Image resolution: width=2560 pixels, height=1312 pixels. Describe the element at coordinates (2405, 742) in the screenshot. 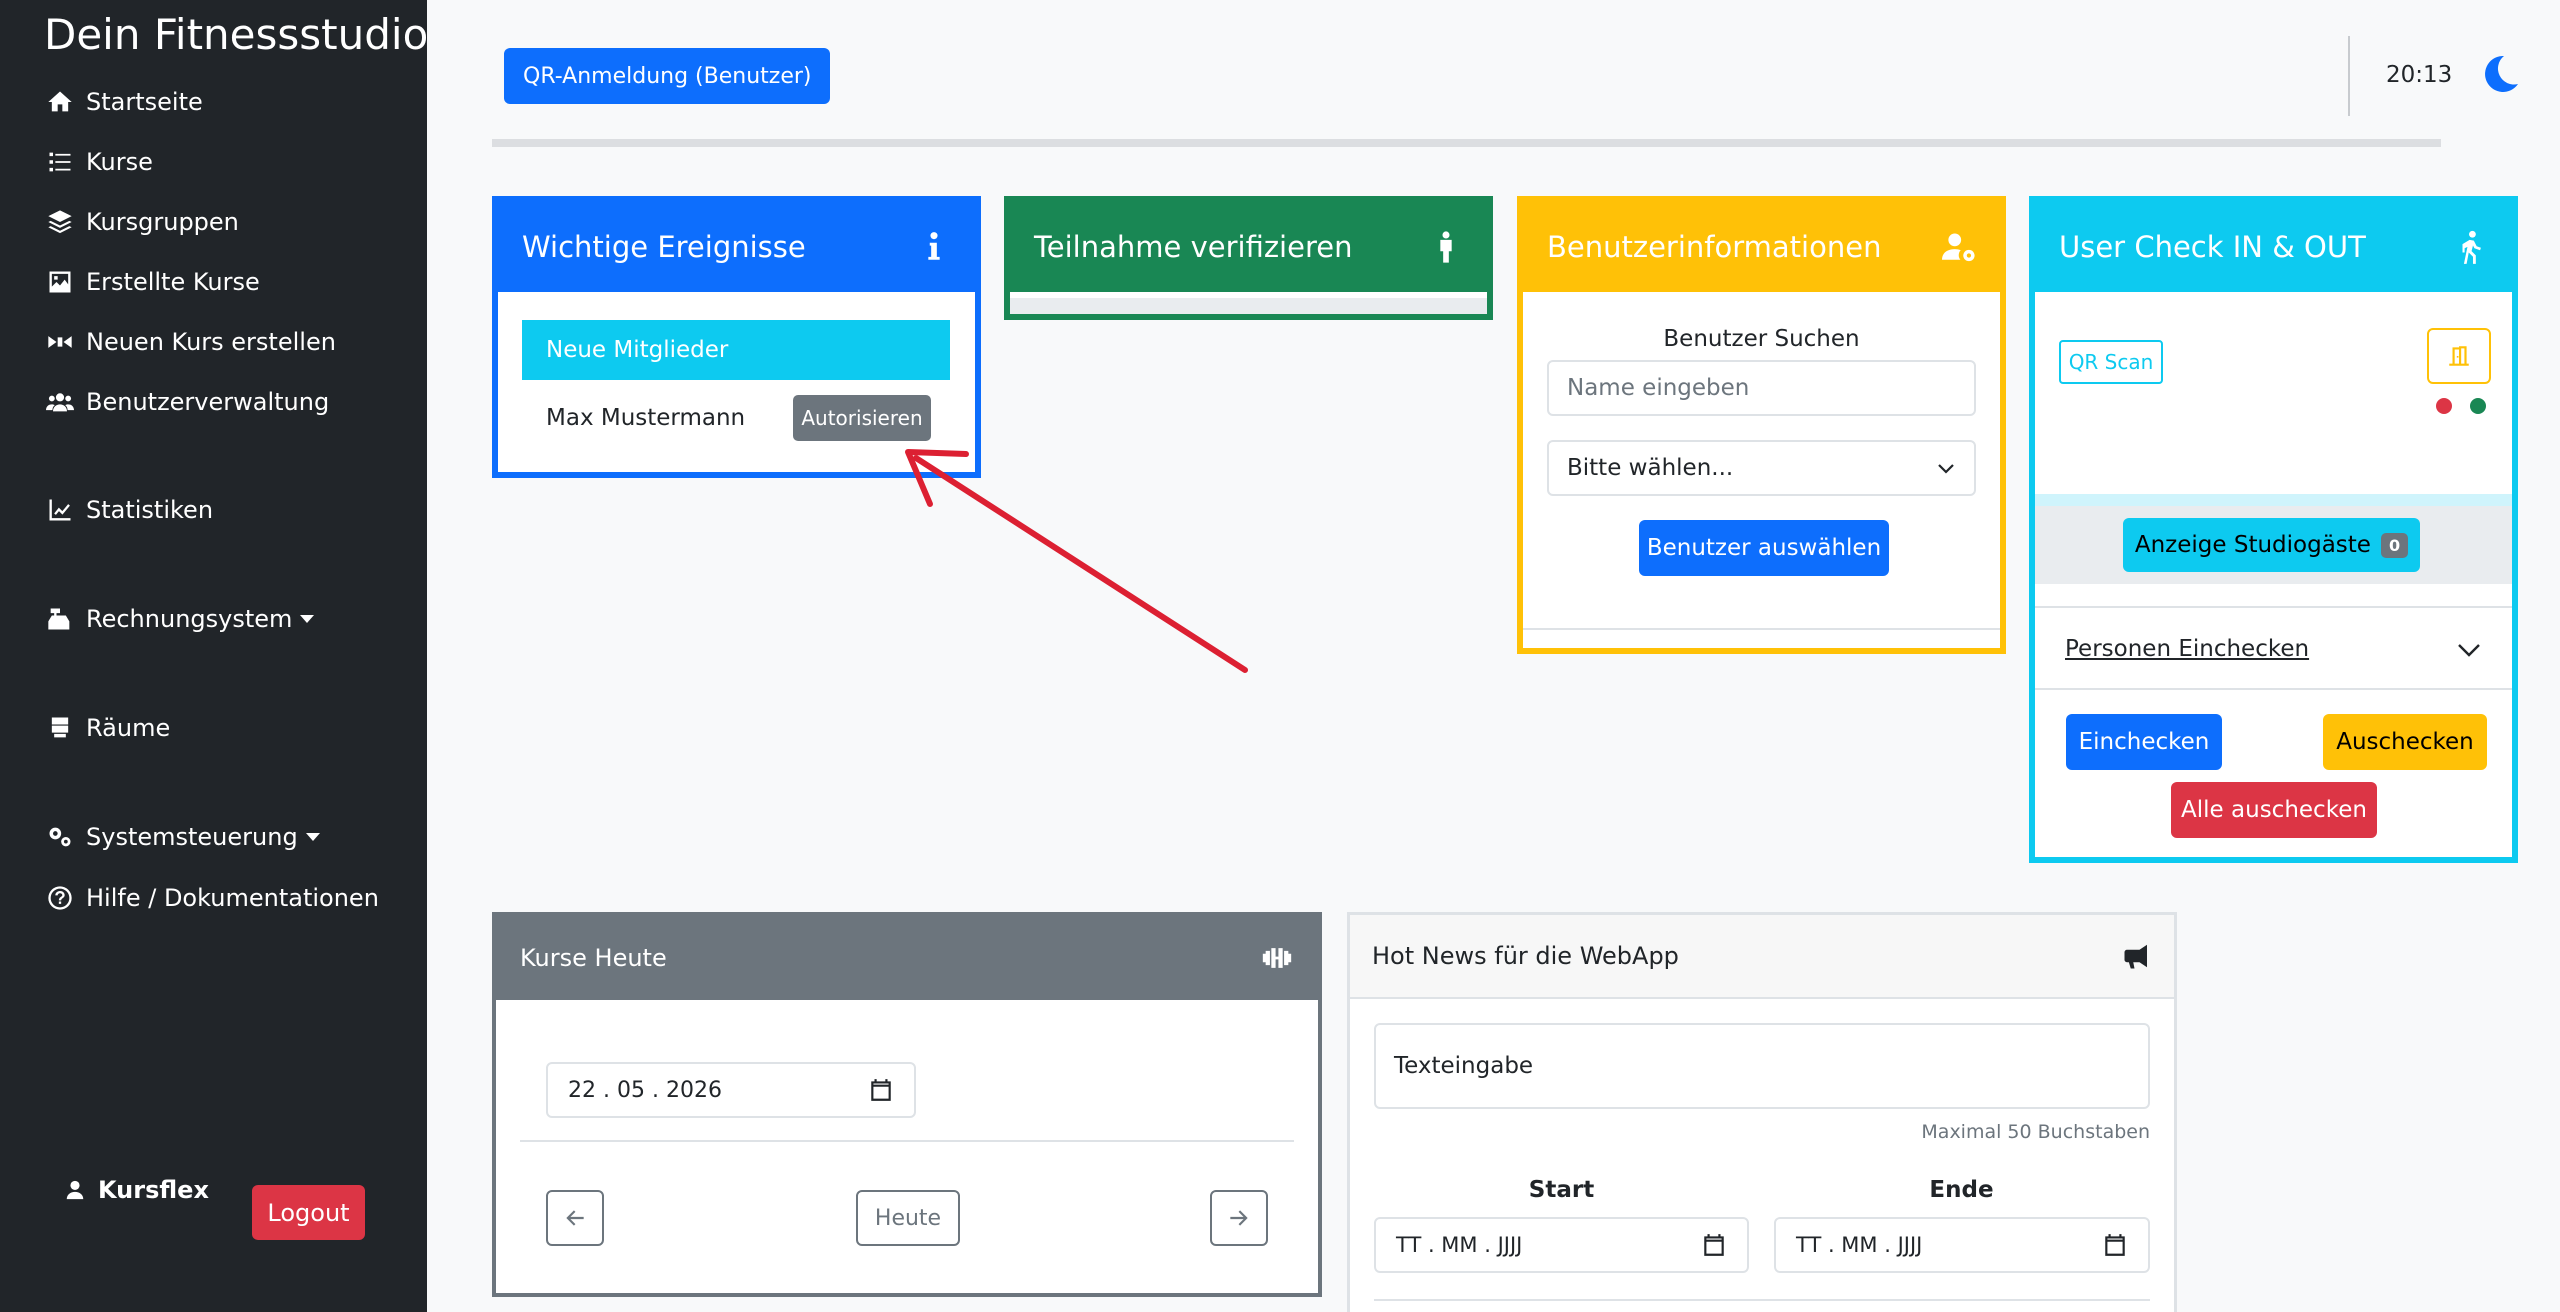

I see `checkout-button: Auschecken` at that location.